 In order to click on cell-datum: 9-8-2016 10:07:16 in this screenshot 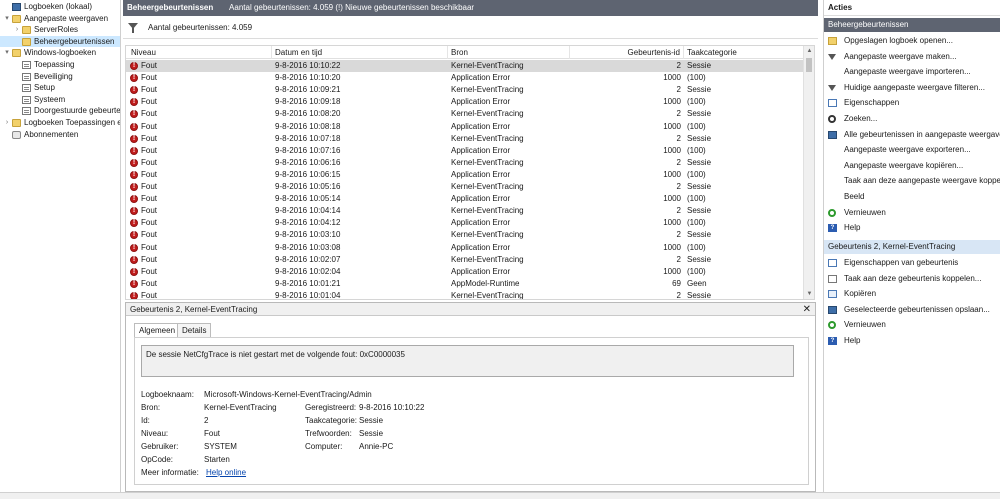, I will do `click(308, 150)`.